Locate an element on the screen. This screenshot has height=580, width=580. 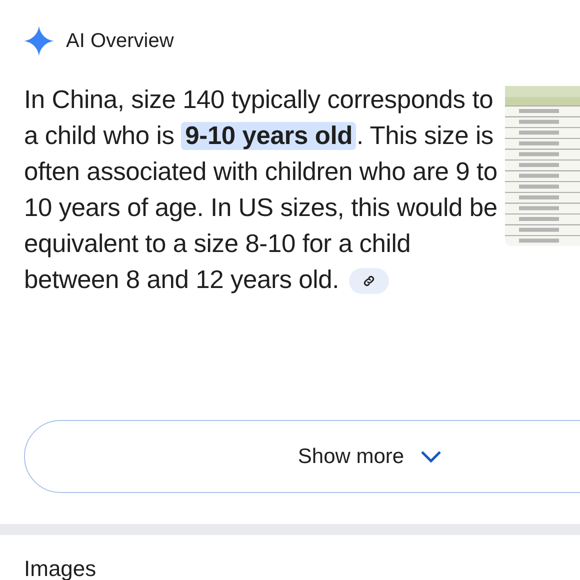
source-link-button is located at coordinates (369, 281).